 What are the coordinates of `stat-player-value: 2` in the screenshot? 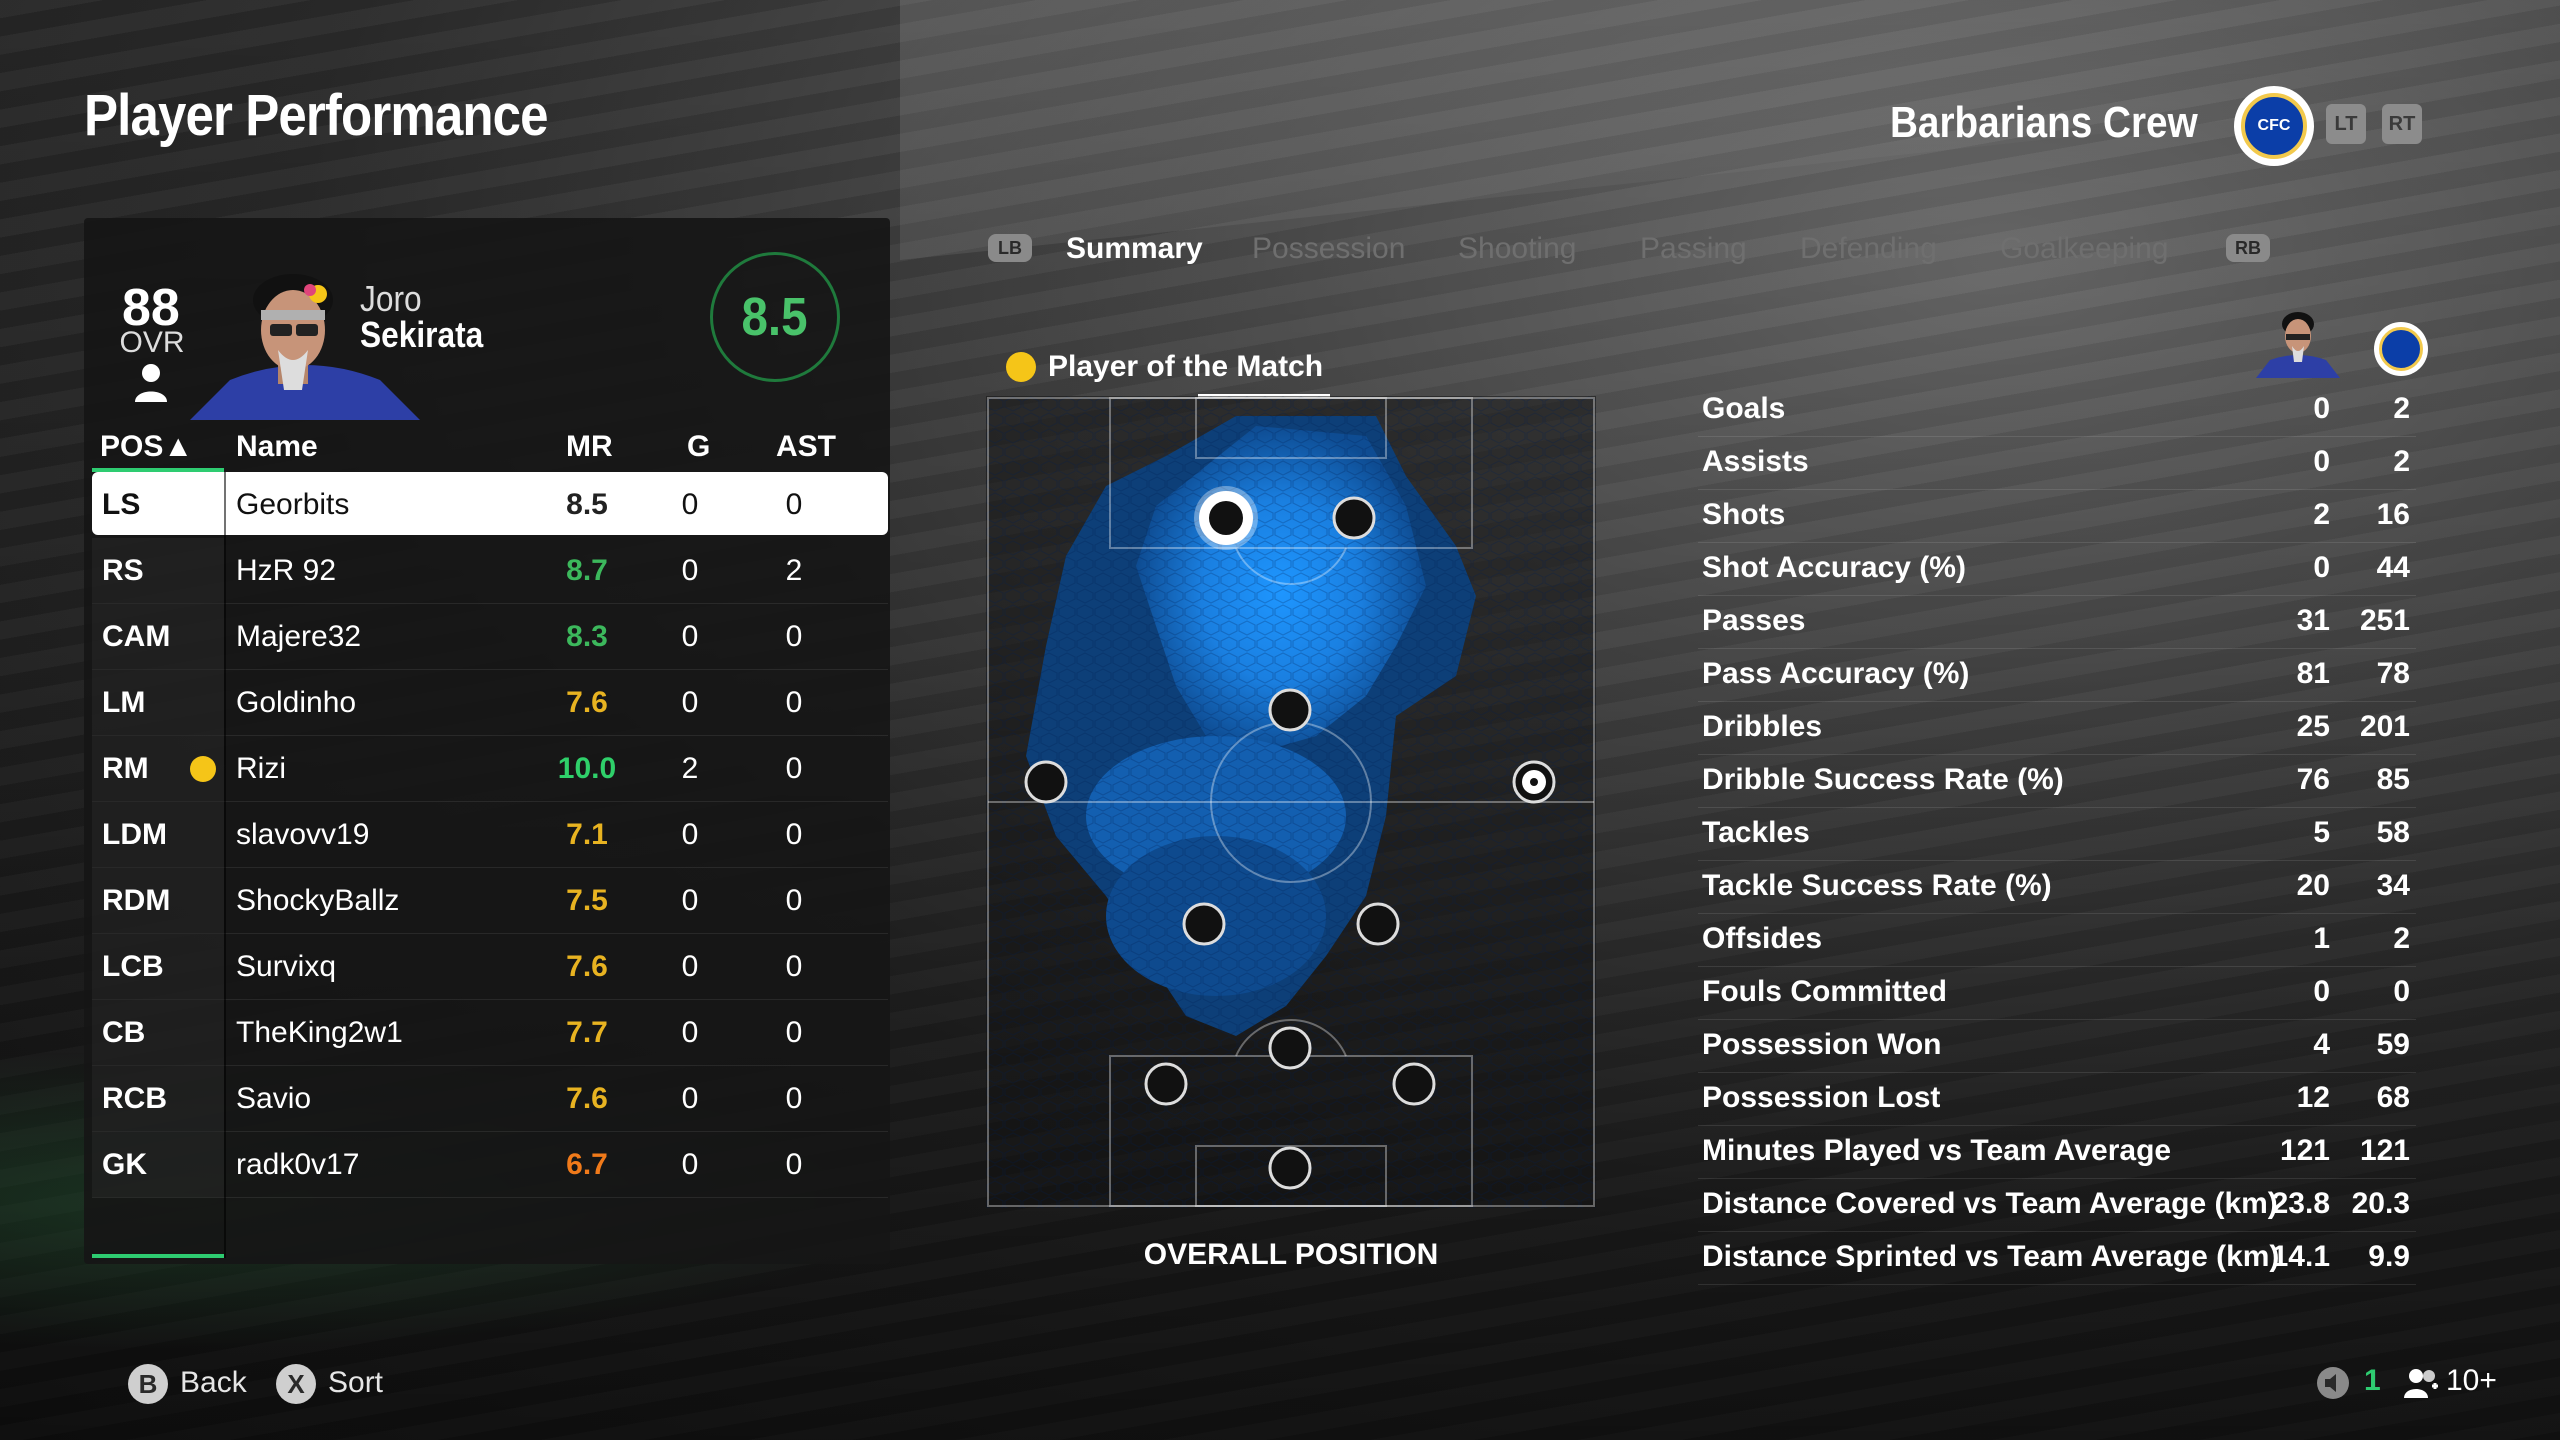 It's located at (2321, 514).